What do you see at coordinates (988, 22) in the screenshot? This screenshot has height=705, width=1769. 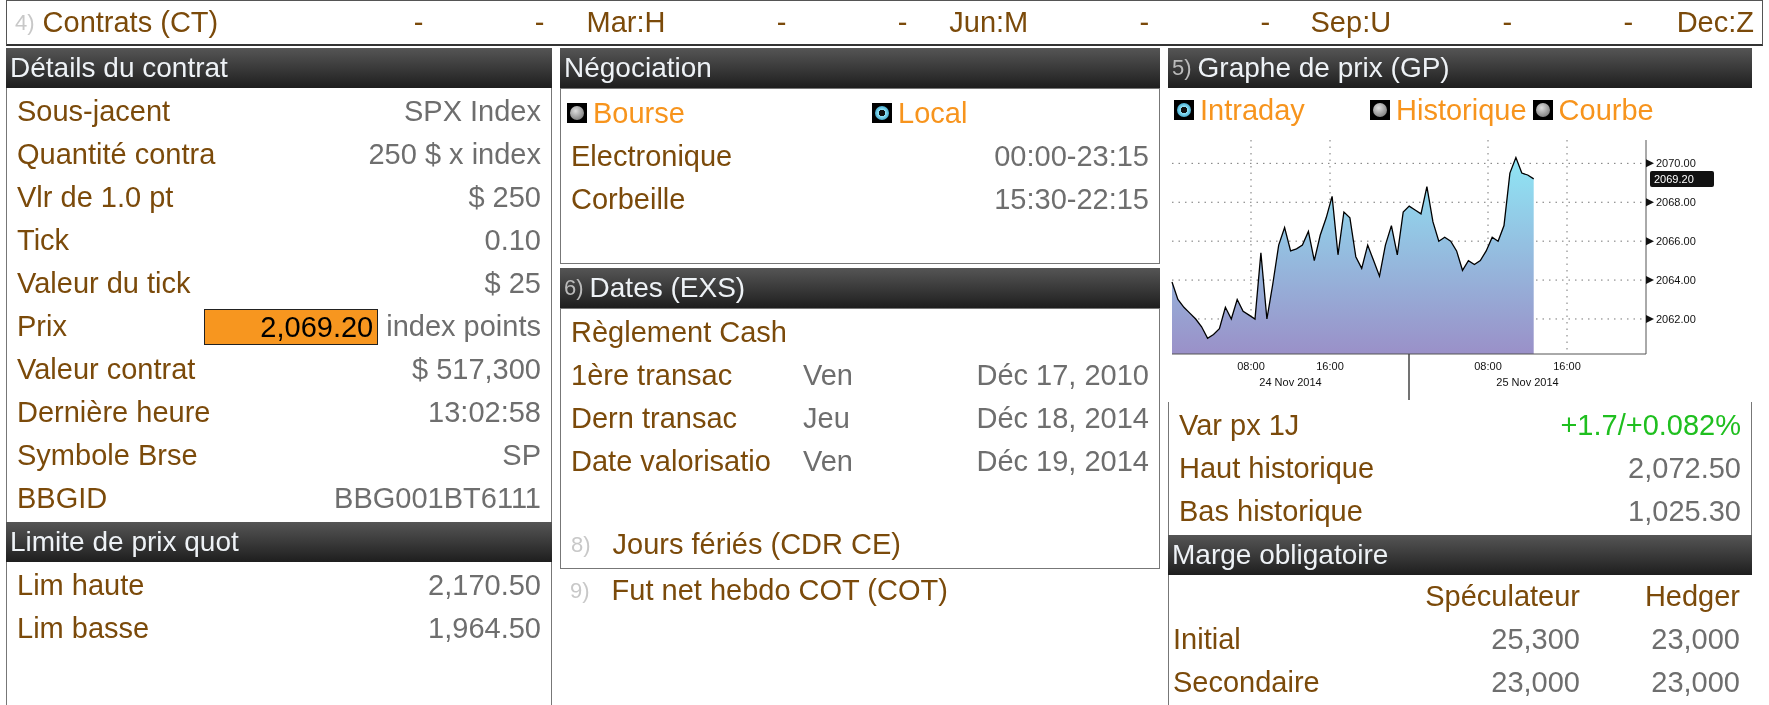 I see `contract-month: Jun:M` at bounding box center [988, 22].